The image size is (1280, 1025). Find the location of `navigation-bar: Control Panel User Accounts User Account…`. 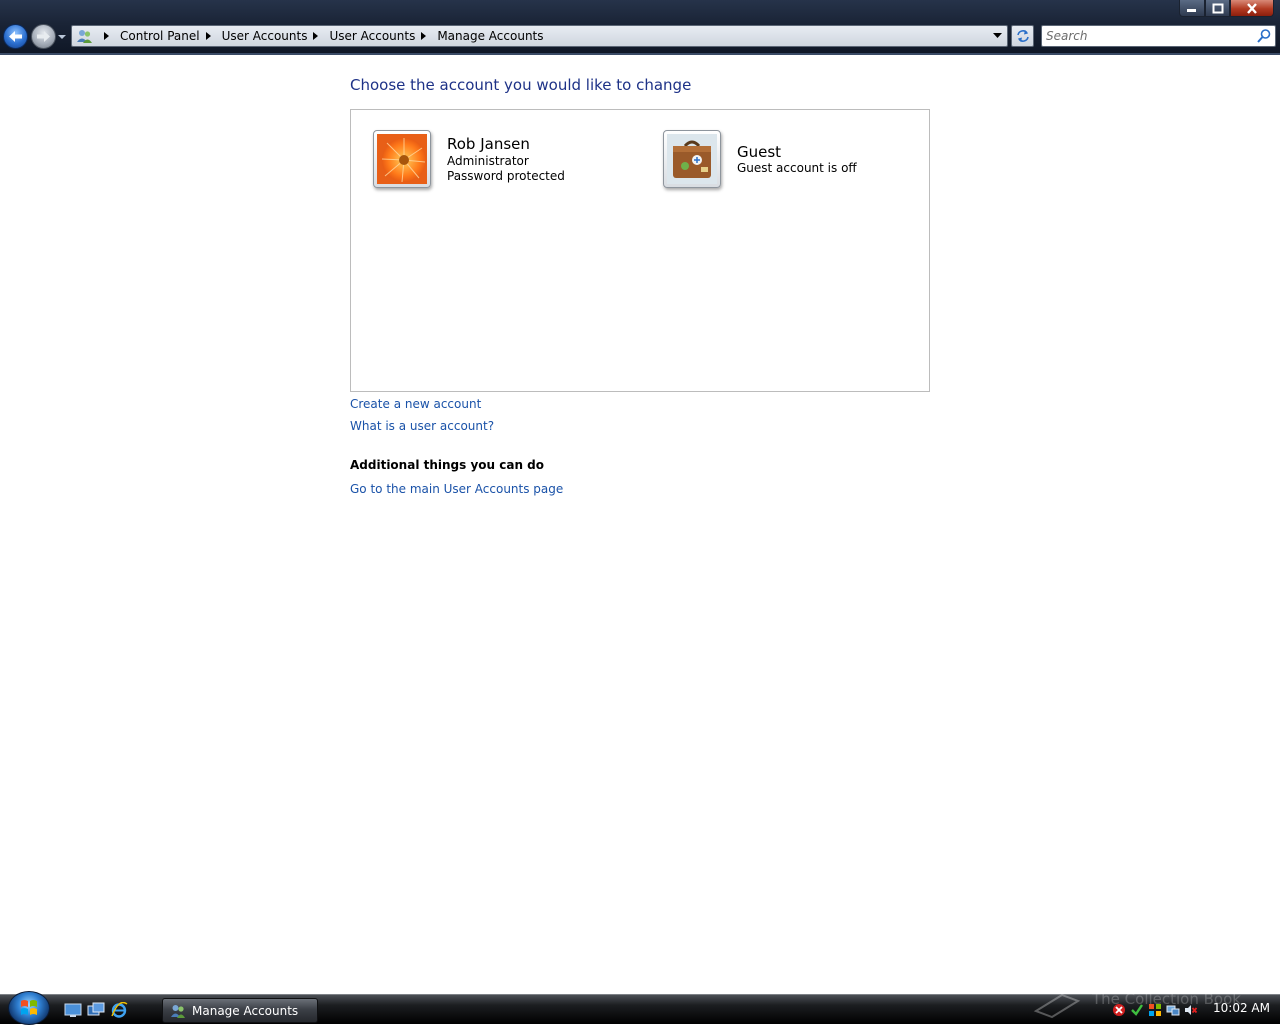

navigation-bar: Control Panel User Accounts User Account… is located at coordinates (640, 27).